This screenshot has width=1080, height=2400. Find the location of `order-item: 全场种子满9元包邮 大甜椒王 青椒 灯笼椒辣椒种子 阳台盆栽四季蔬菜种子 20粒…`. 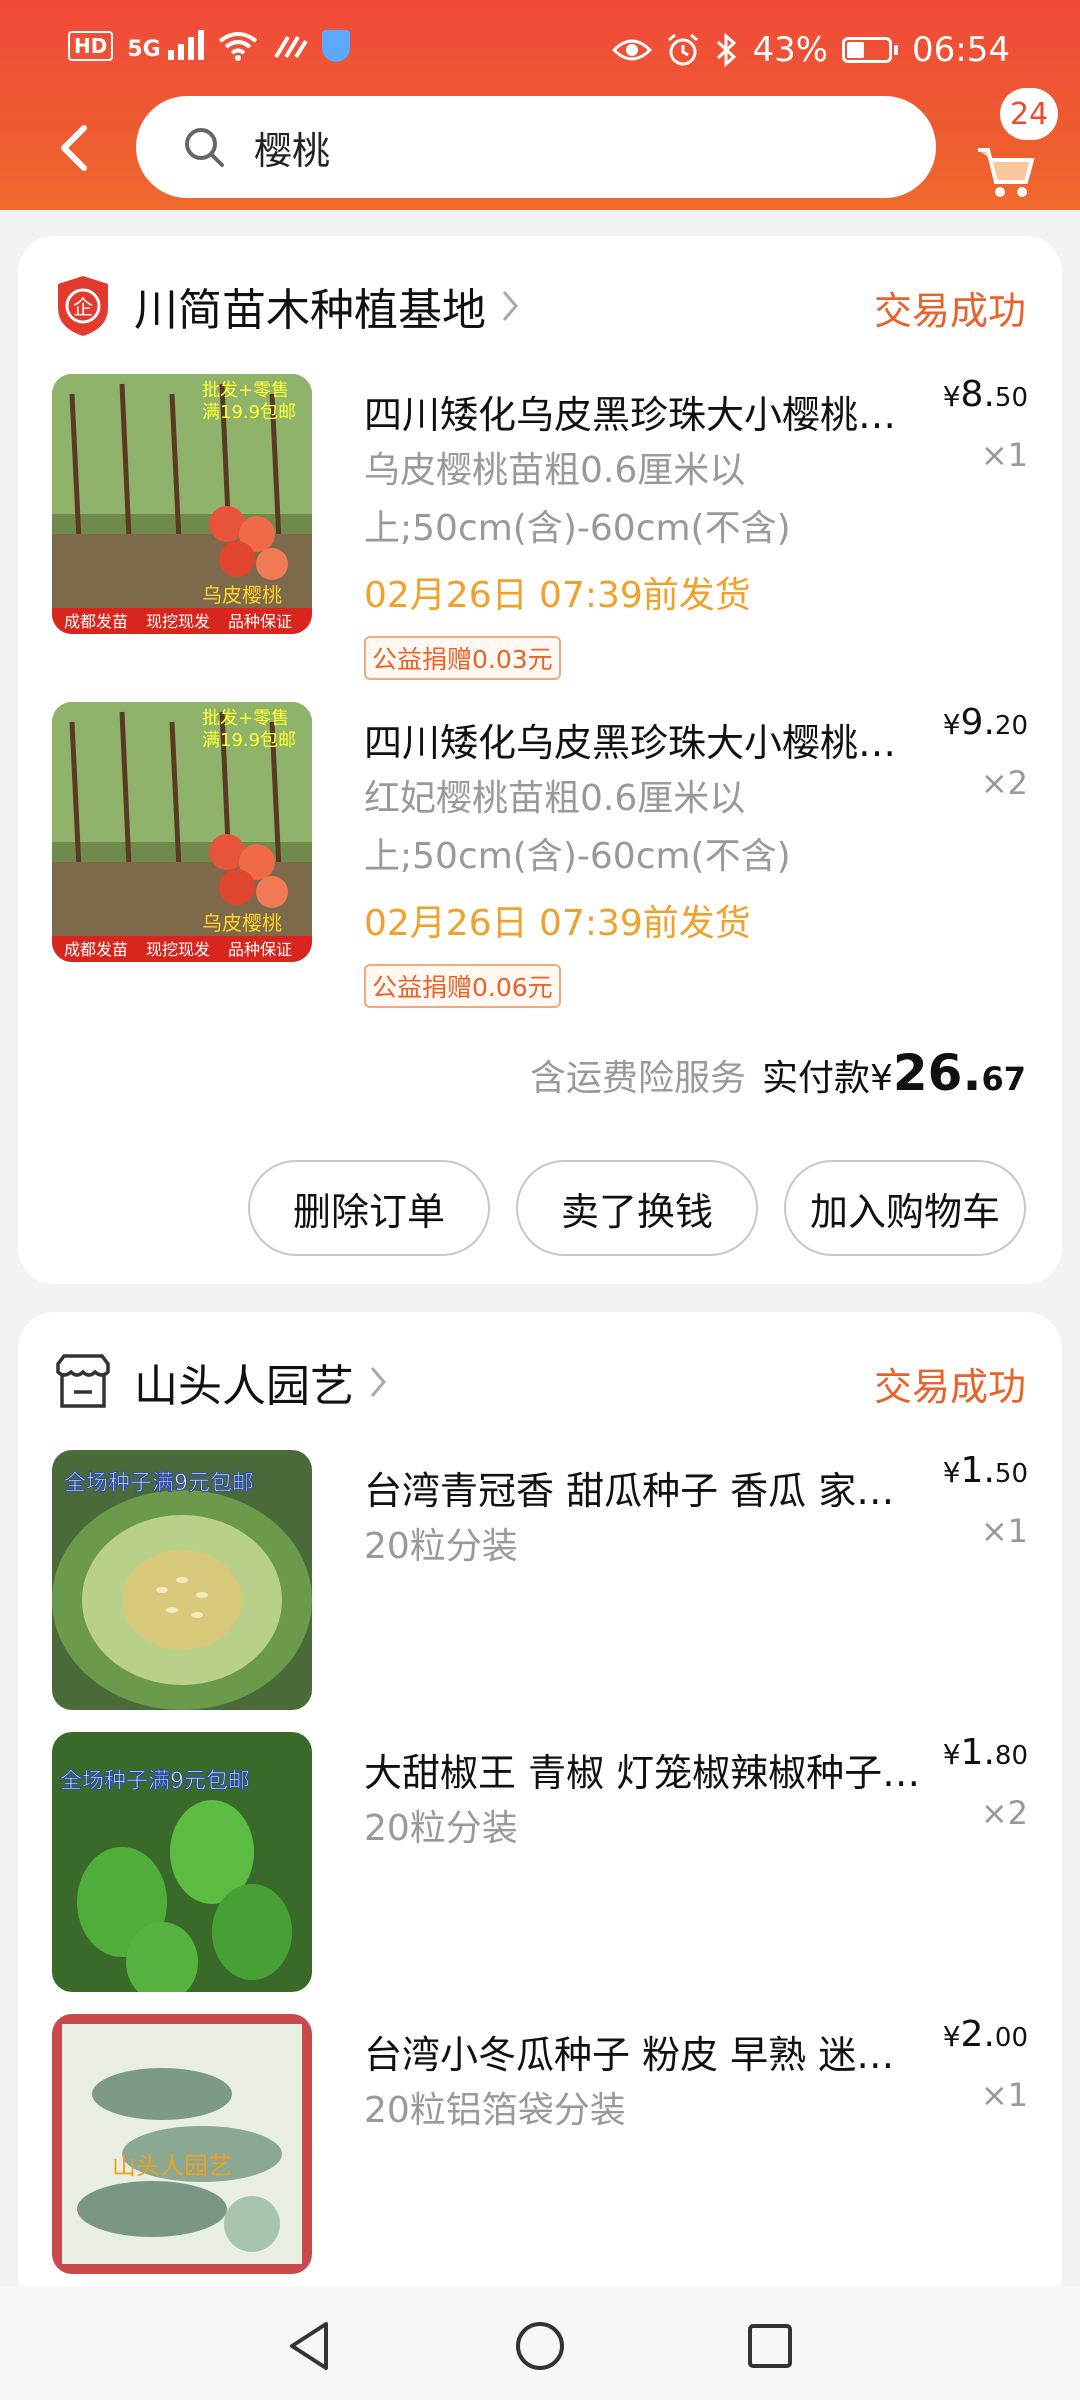

order-item: 全场种子满9元包邮 大甜椒王 青椒 灯笼椒辣椒种子 阳台盆栽四季蔬菜种子 20粒… is located at coordinates (540, 1877).